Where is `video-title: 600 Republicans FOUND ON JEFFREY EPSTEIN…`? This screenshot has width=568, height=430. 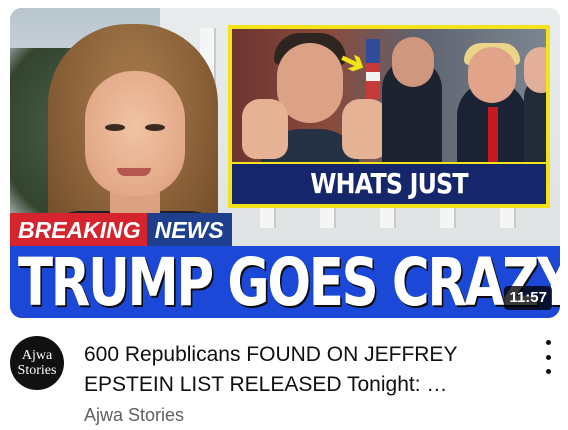
video-title: 600 Republicans FOUND ON JEFFREY EPSTEIN… is located at coordinates (294, 370).